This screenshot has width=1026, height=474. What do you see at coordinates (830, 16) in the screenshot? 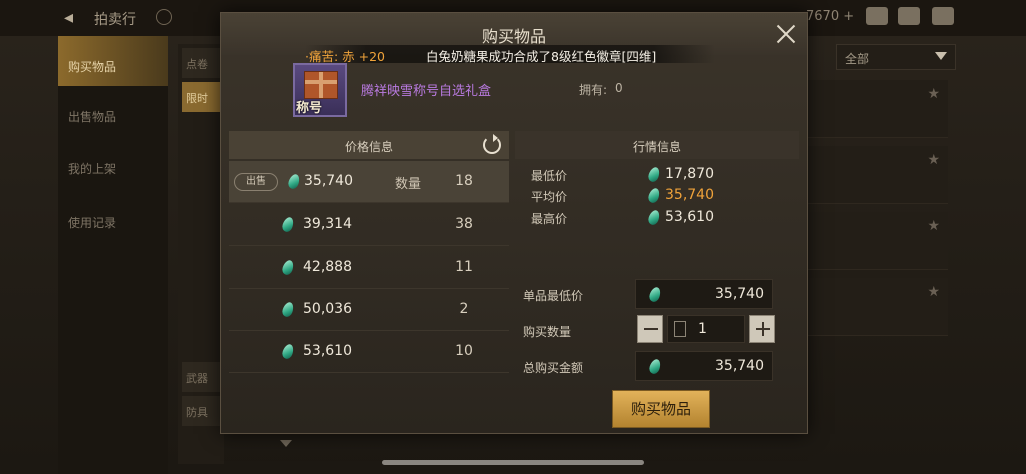
I see `currency-amount: 7670 +` at bounding box center [830, 16].